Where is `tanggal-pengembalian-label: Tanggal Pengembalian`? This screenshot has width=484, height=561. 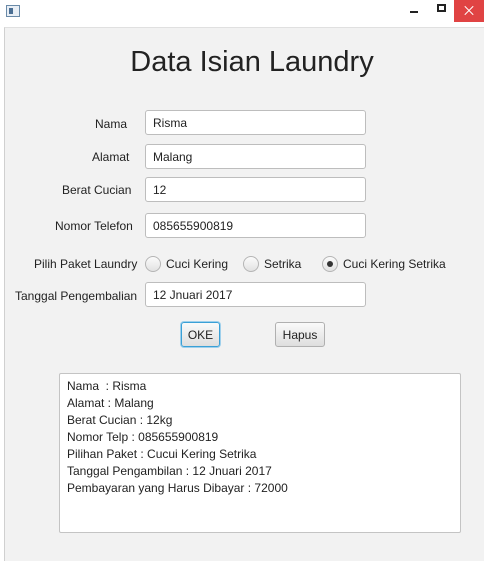 tanggal-pengembalian-label: Tanggal Pengembalian is located at coordinates (76, 296).